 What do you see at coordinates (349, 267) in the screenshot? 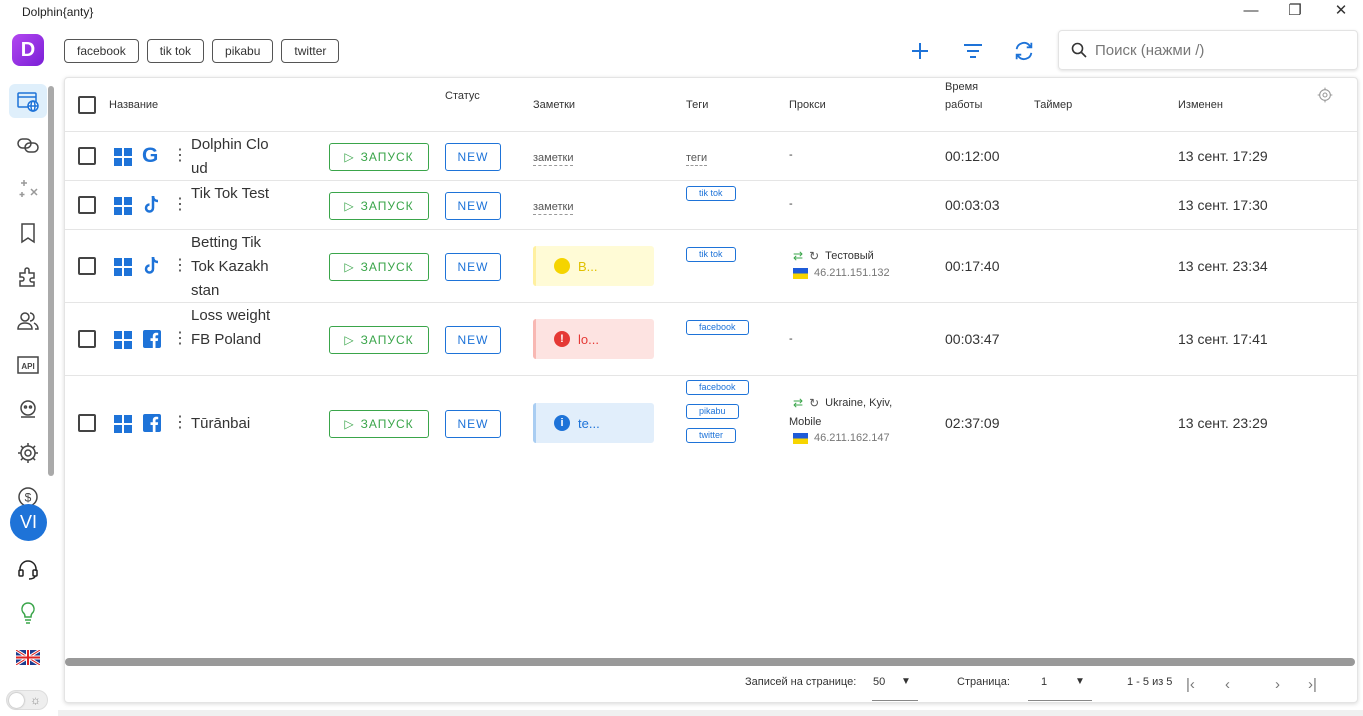
I see `play-icon: ▷` at bounding box center [349, 267].